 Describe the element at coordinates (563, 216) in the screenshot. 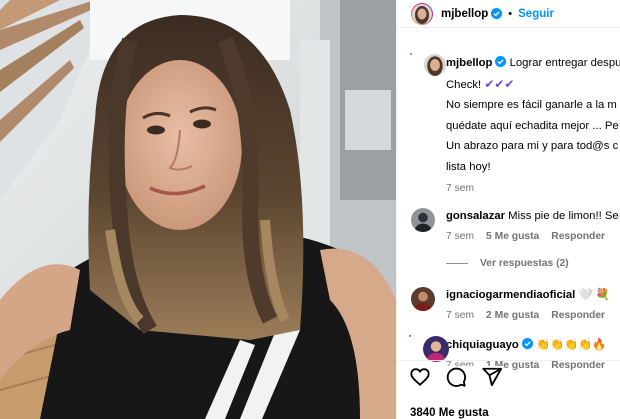

I see `comment-text: Miss pie de limon!! Se` at that location.